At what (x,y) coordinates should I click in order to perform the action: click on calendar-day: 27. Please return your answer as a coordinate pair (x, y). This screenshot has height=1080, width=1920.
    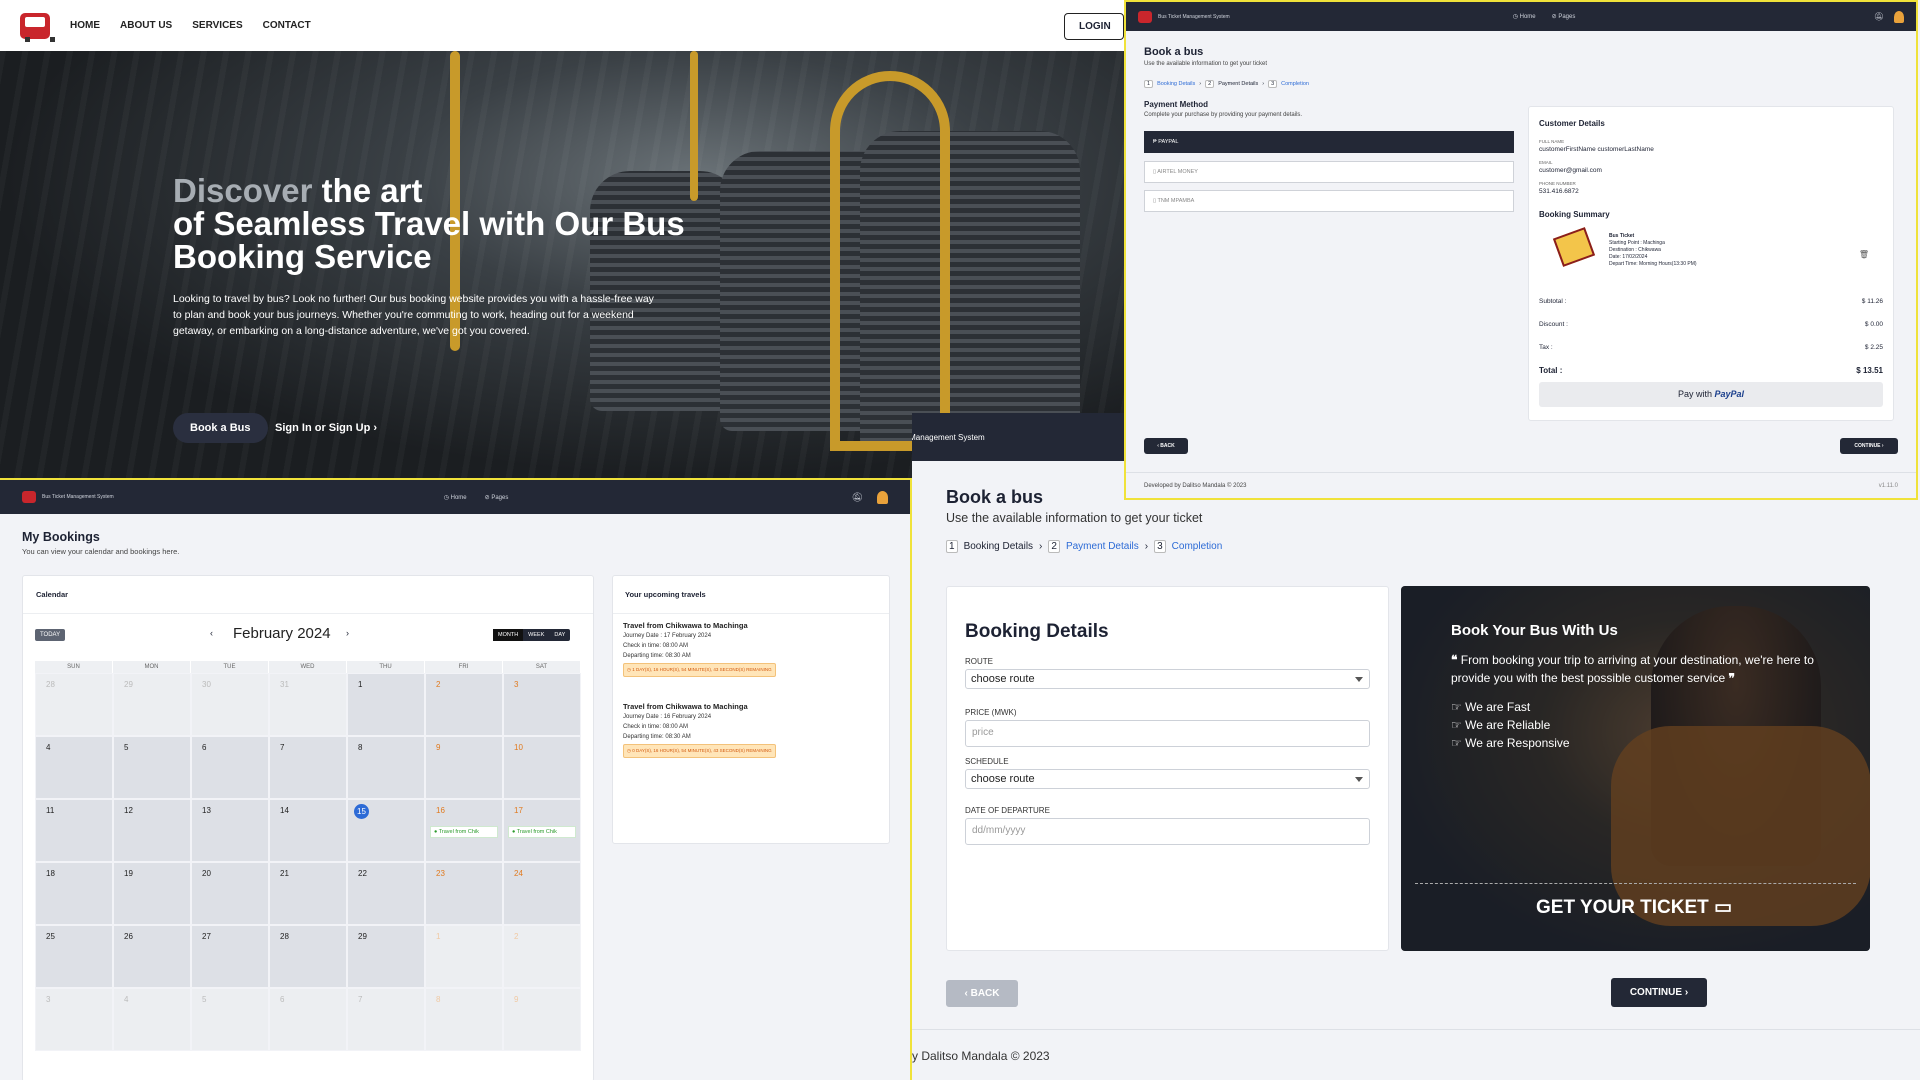
    Looking at the image, I should click on (230, 956).